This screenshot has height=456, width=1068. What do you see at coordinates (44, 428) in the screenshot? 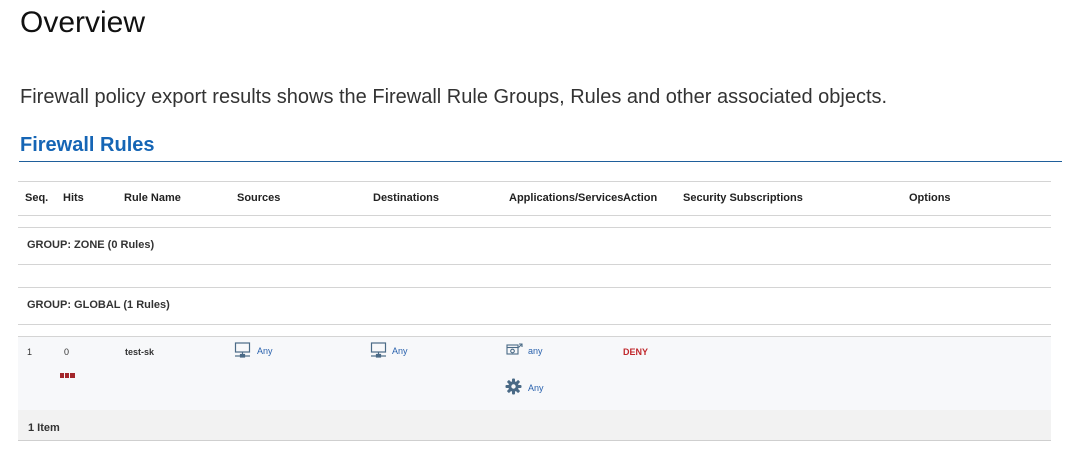
I see `item-count: 1 Item` at bounding box center [44, 428].